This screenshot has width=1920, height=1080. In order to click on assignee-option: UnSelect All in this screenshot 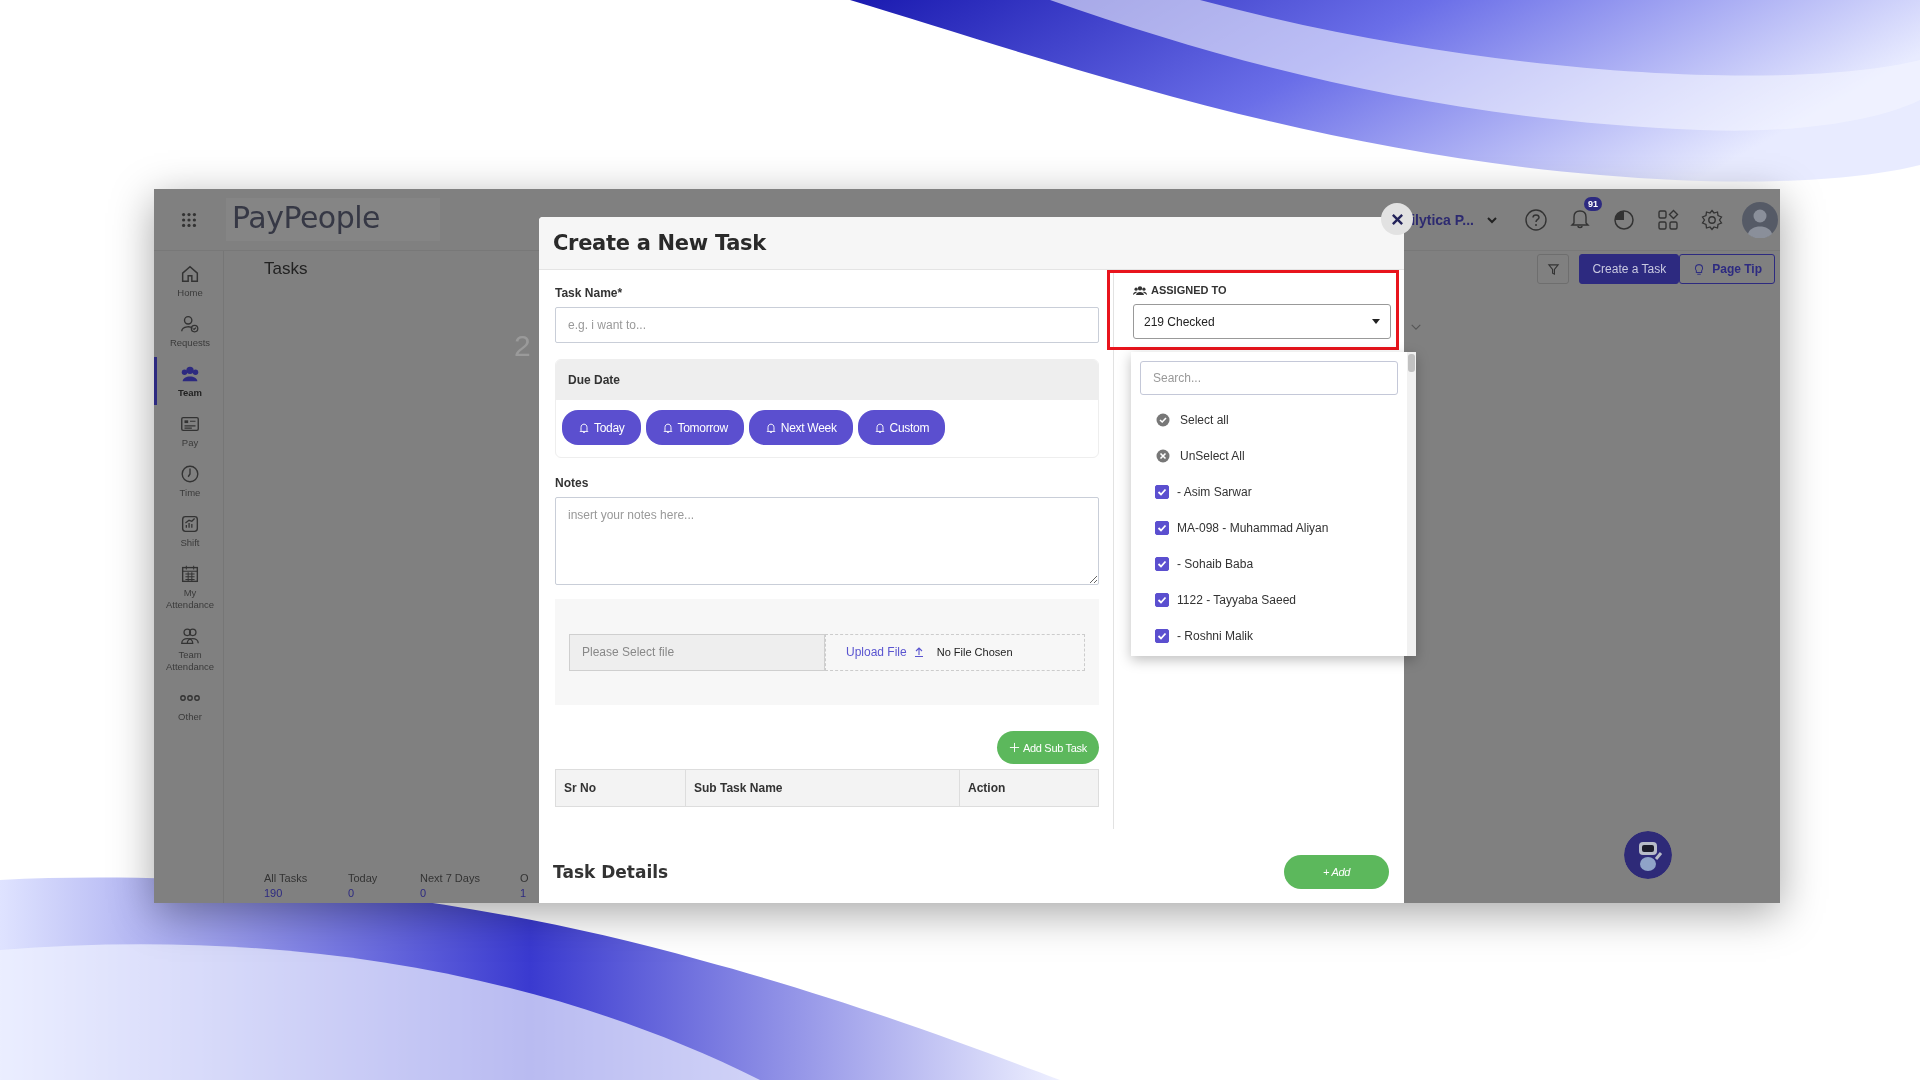, I will do `click(1278, 456)`.